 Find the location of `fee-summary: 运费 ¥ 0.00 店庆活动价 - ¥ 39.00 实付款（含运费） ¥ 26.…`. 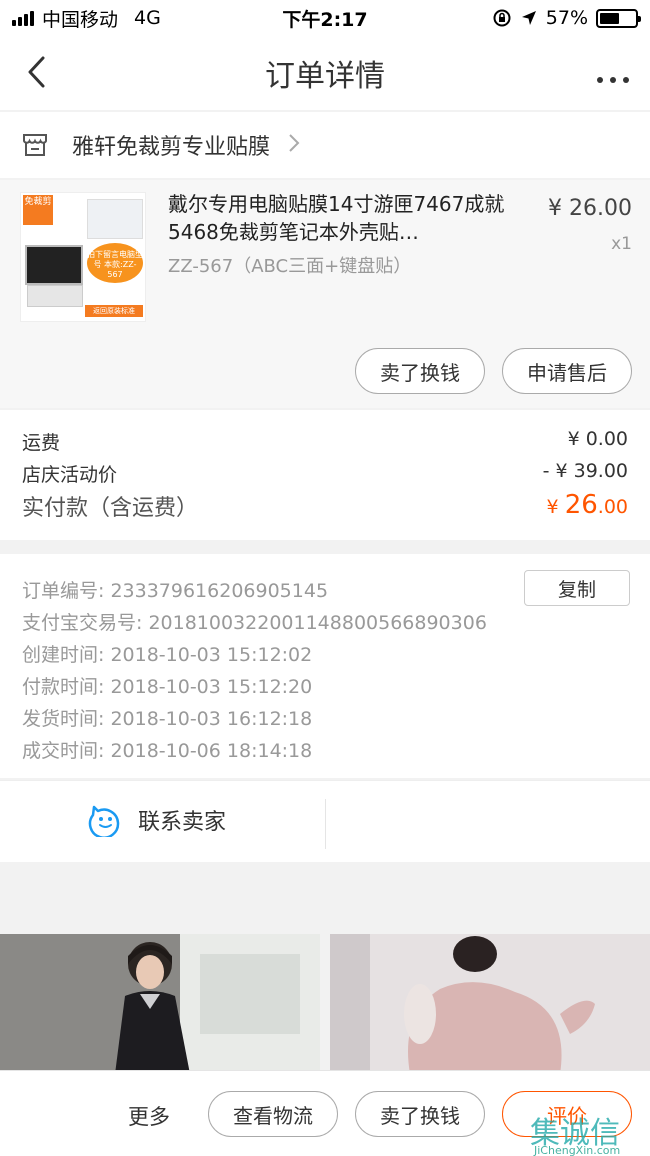

fee-summary: 运费 ¥ 0.00 店庆活动价 - ¥ 39.00 实付款（含运费） ¥ 26.… is located at coordinates (325, 475).